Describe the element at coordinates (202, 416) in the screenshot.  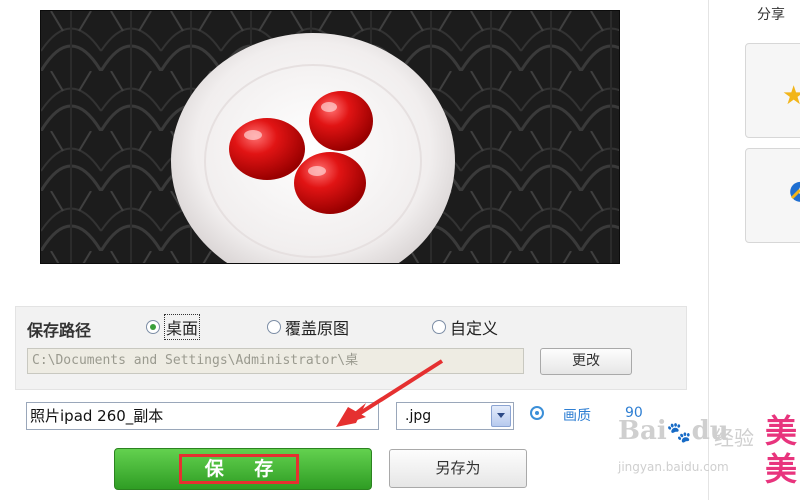
I see `filename-input: 照片ipad 260_副本` at that location.